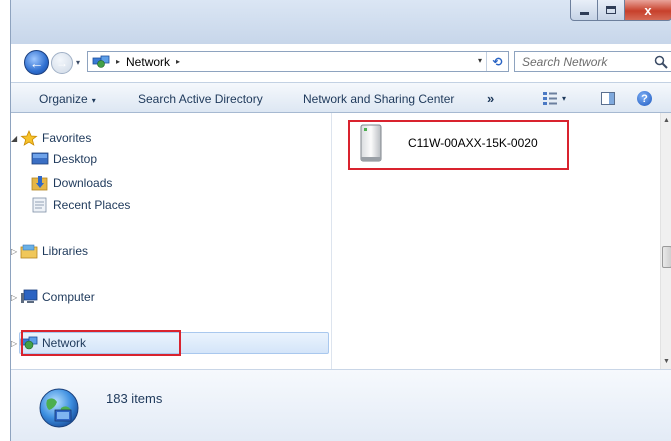 Image resolution: width=671 pixels, height=441 pixels. What do you see at coordinates (39, 205) in the screenshot?
I see `recent-places-icon` at bounding box center [39, 205].